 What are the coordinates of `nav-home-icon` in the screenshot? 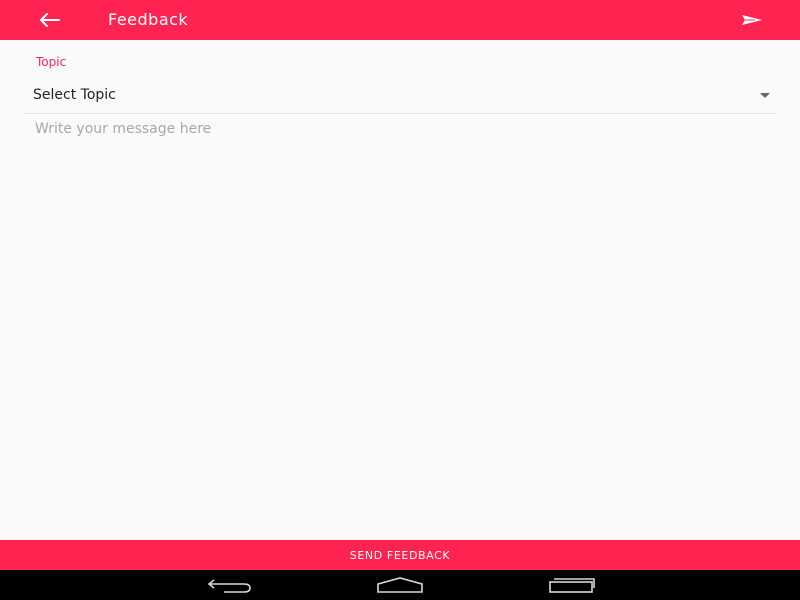 It's located at (400, 585).